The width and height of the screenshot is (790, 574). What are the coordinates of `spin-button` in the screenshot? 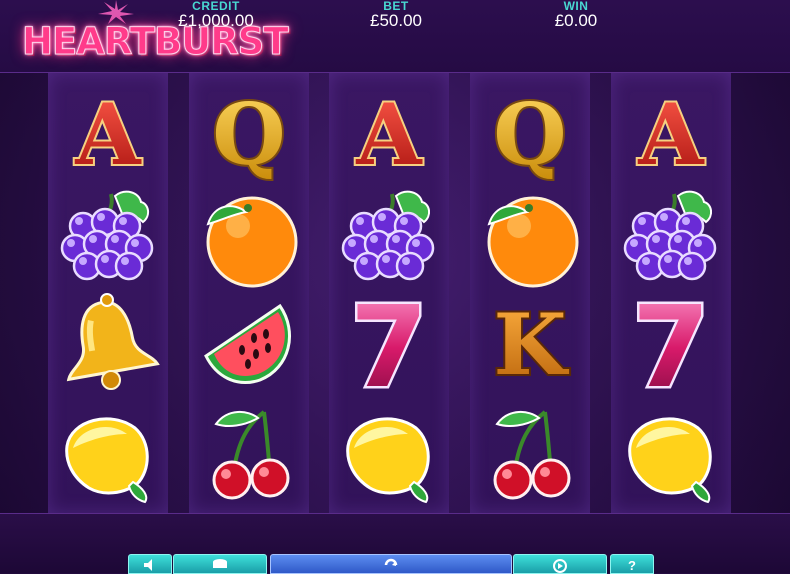 It's located at (391, 564).